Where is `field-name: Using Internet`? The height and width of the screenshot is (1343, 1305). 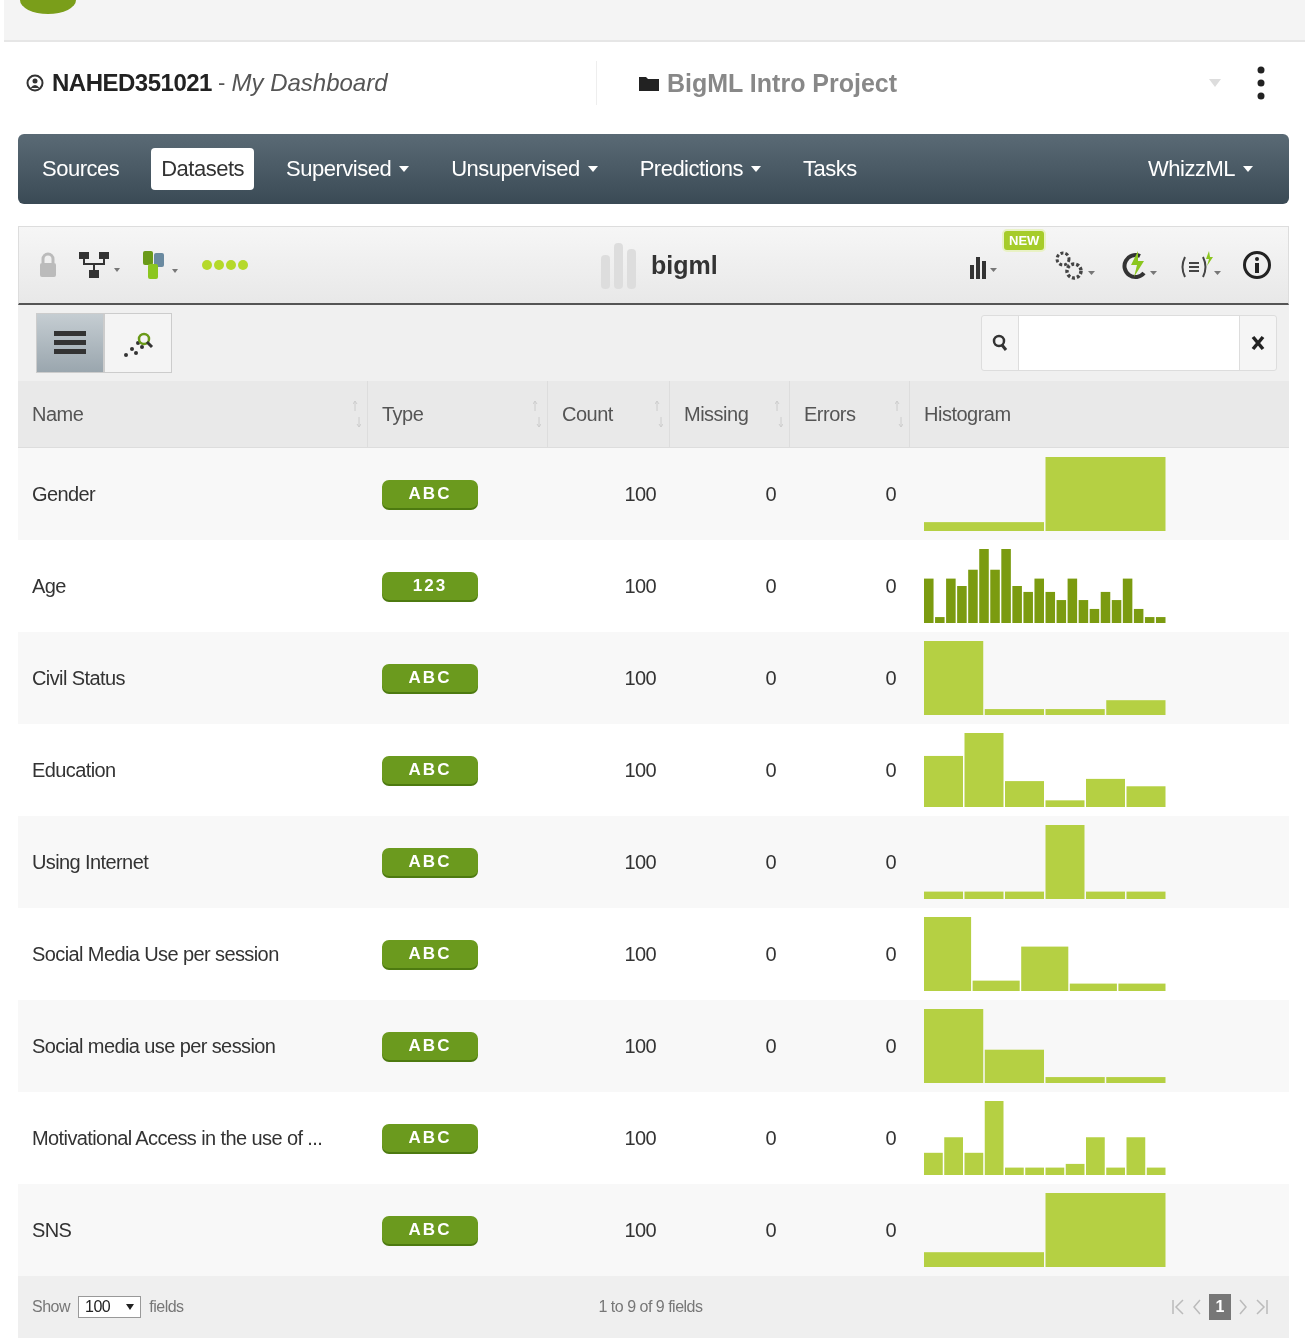
field-name: Using Internet is located at coordinates (90, 862).